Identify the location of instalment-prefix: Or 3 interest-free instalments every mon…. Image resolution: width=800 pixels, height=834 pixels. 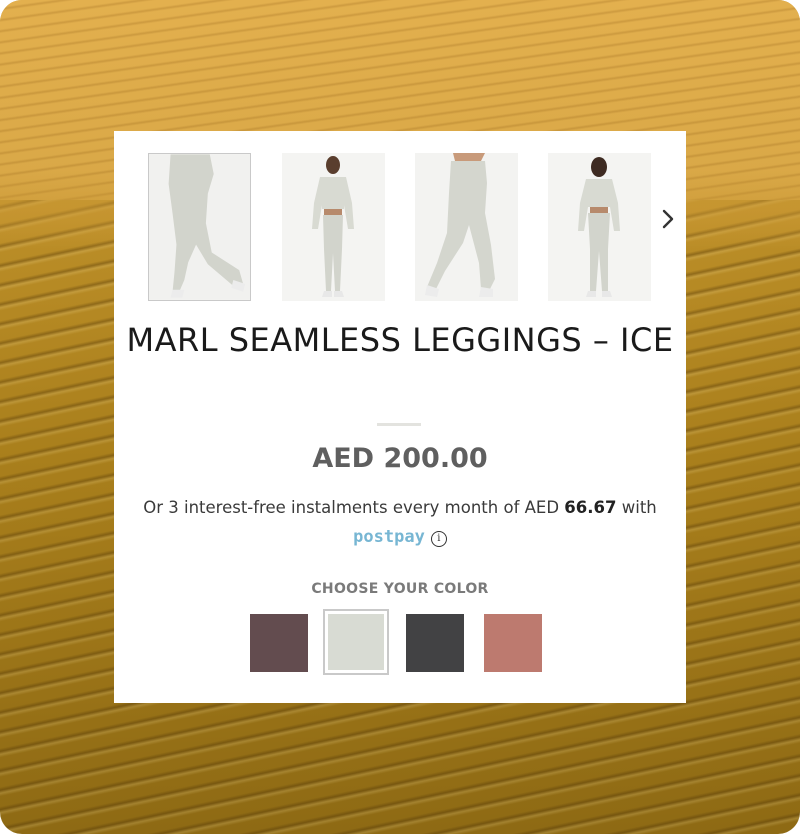
(354, 507).